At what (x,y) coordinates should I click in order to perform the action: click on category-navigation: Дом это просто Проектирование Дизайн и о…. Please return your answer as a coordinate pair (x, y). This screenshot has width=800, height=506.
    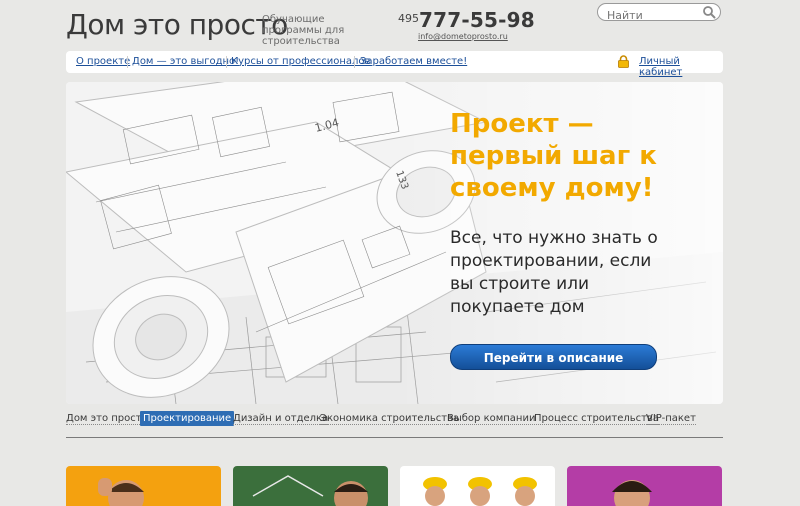
    Looking at the image, I should click on (394, 424).